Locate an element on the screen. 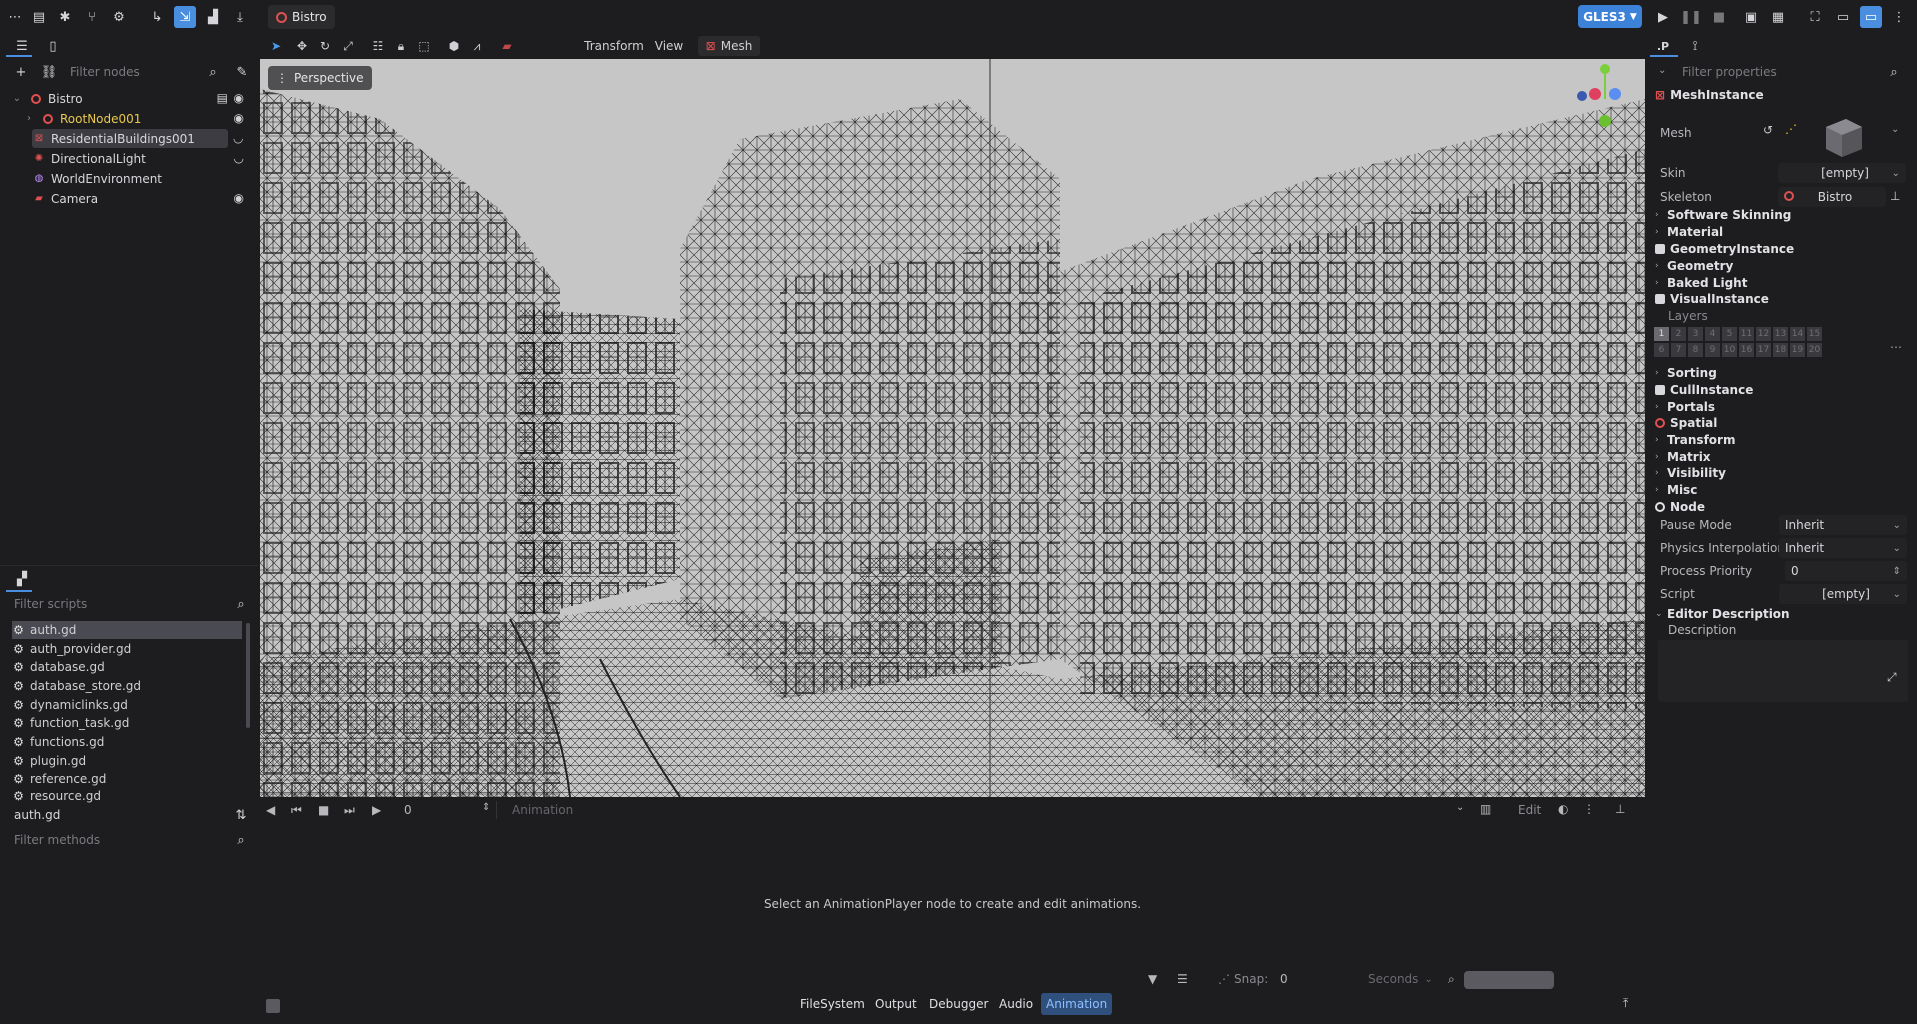  filter-nodes-input: Filter nodes is located at coordinates (142, 72).